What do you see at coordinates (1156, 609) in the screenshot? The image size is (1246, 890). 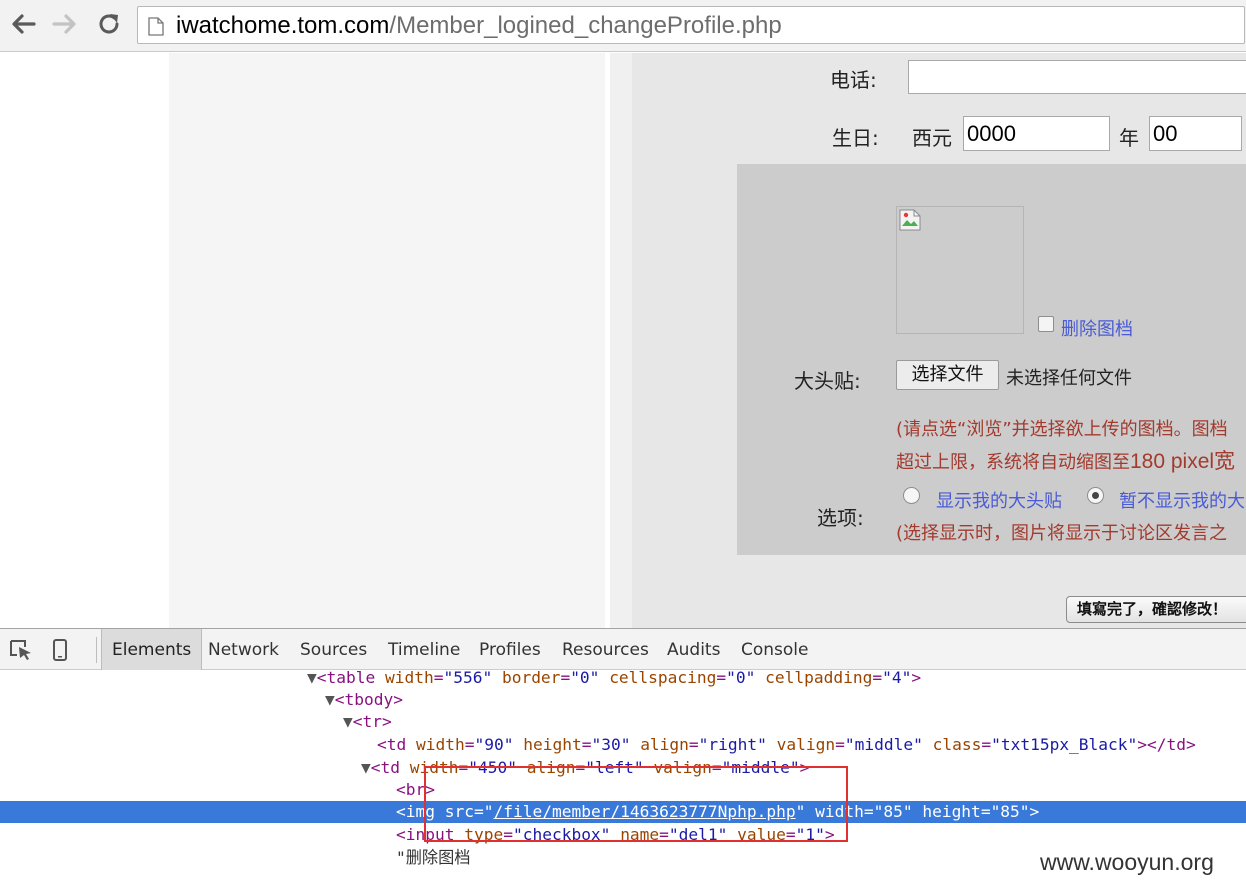 I see `submit-button: 填寫完了，確認修改！` at bounding box center [1156, 609].